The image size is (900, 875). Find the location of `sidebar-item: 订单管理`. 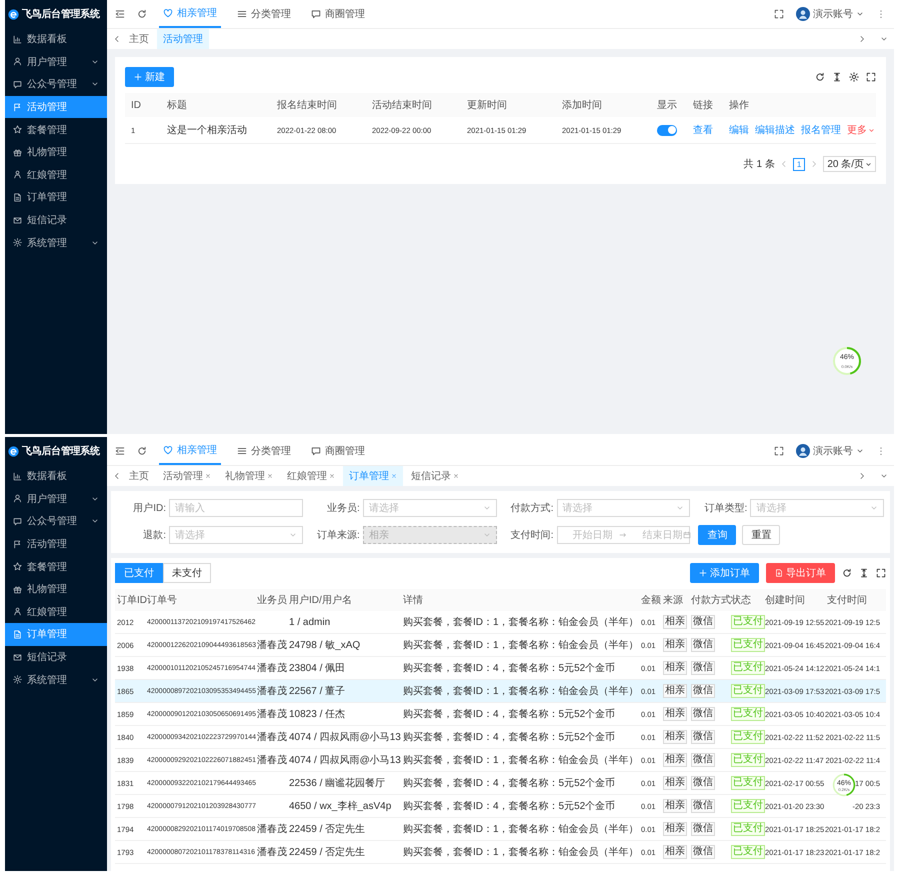

sidebar-item: 订单管理 is located at coordinates (56, 197).